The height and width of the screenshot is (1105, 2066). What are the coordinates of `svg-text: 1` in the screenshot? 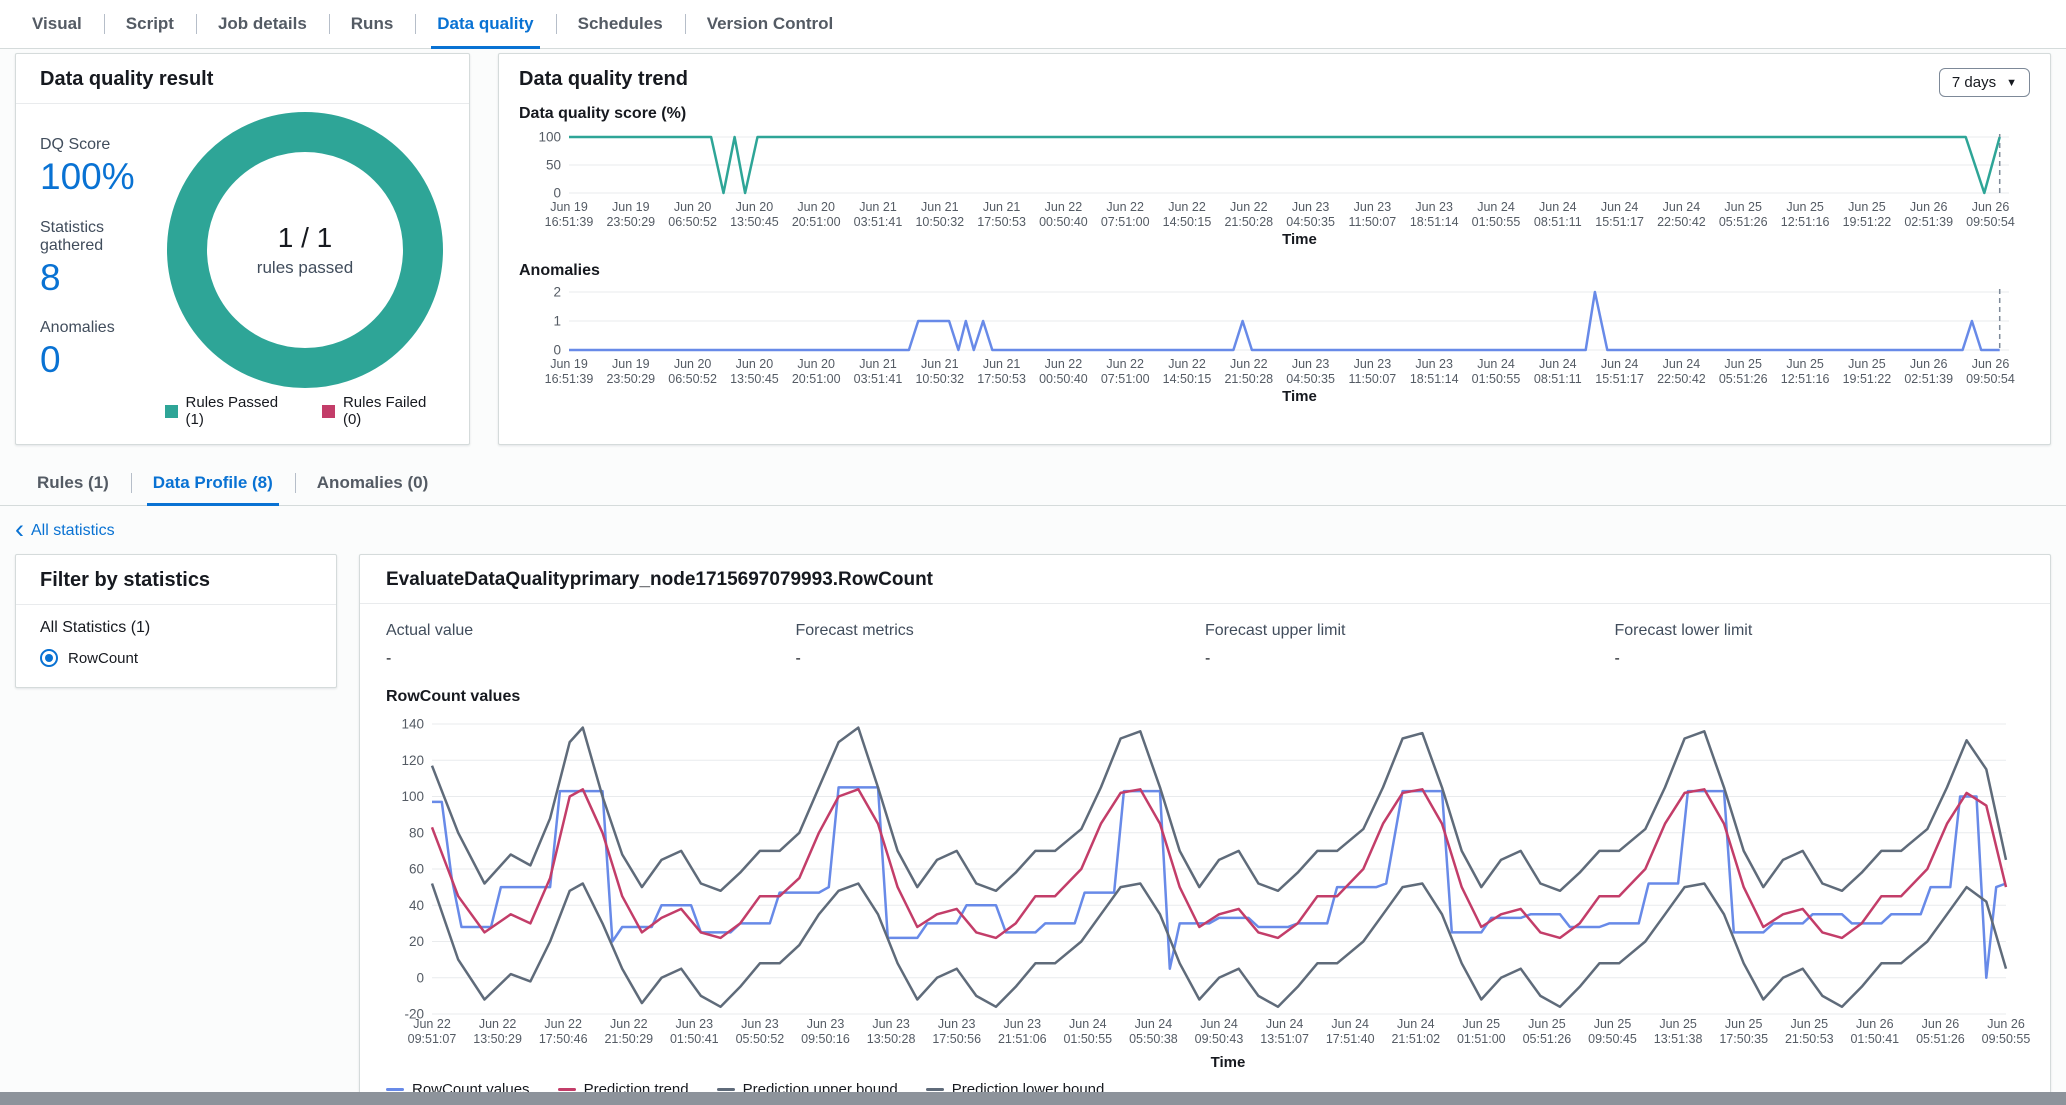 It's located at (557, 321).